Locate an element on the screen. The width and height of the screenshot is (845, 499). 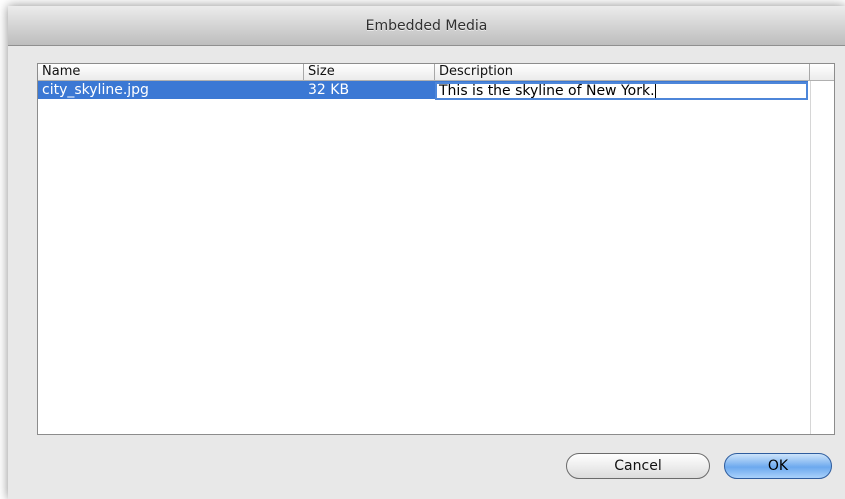
title-bar: Embedded Media is located at coordinates (426, 26).